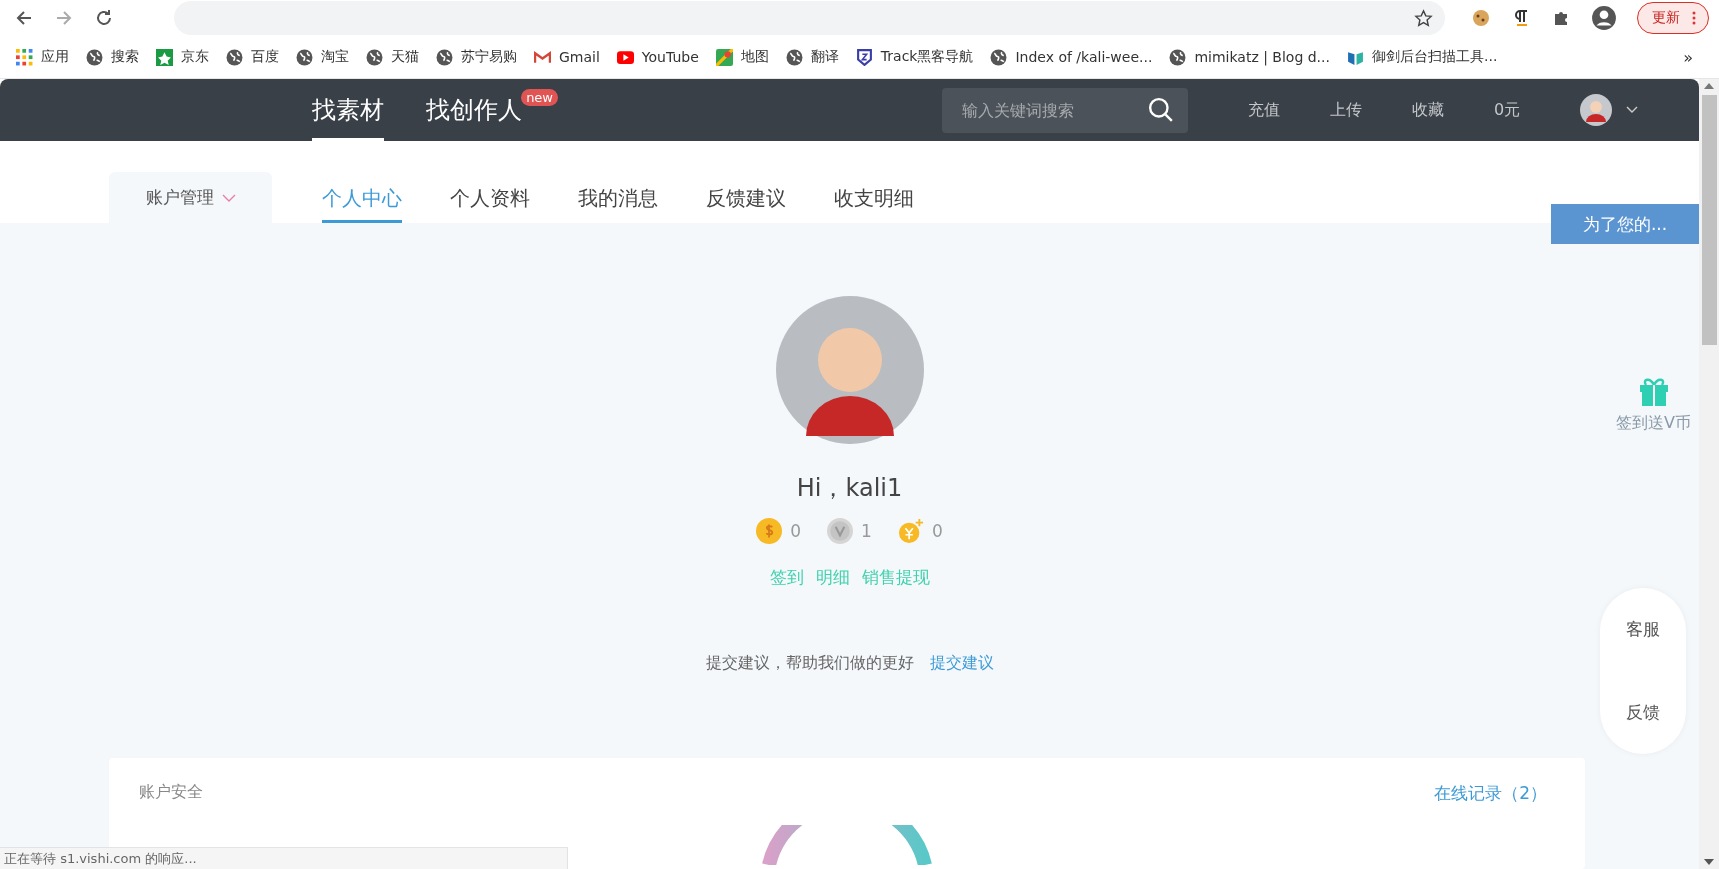  What do you see at coordinates (746, 197) in the screenshot?
I see `tab: 反馈建议` at bounding box center [746, 197].